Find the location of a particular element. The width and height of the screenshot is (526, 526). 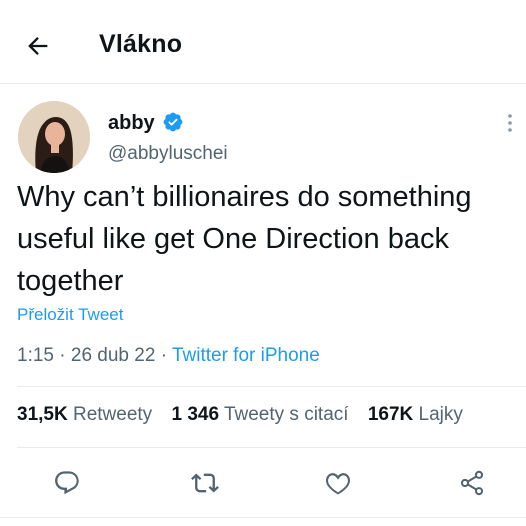

tweet-date: 26 dub 22 is located at coordinates (113, 355).